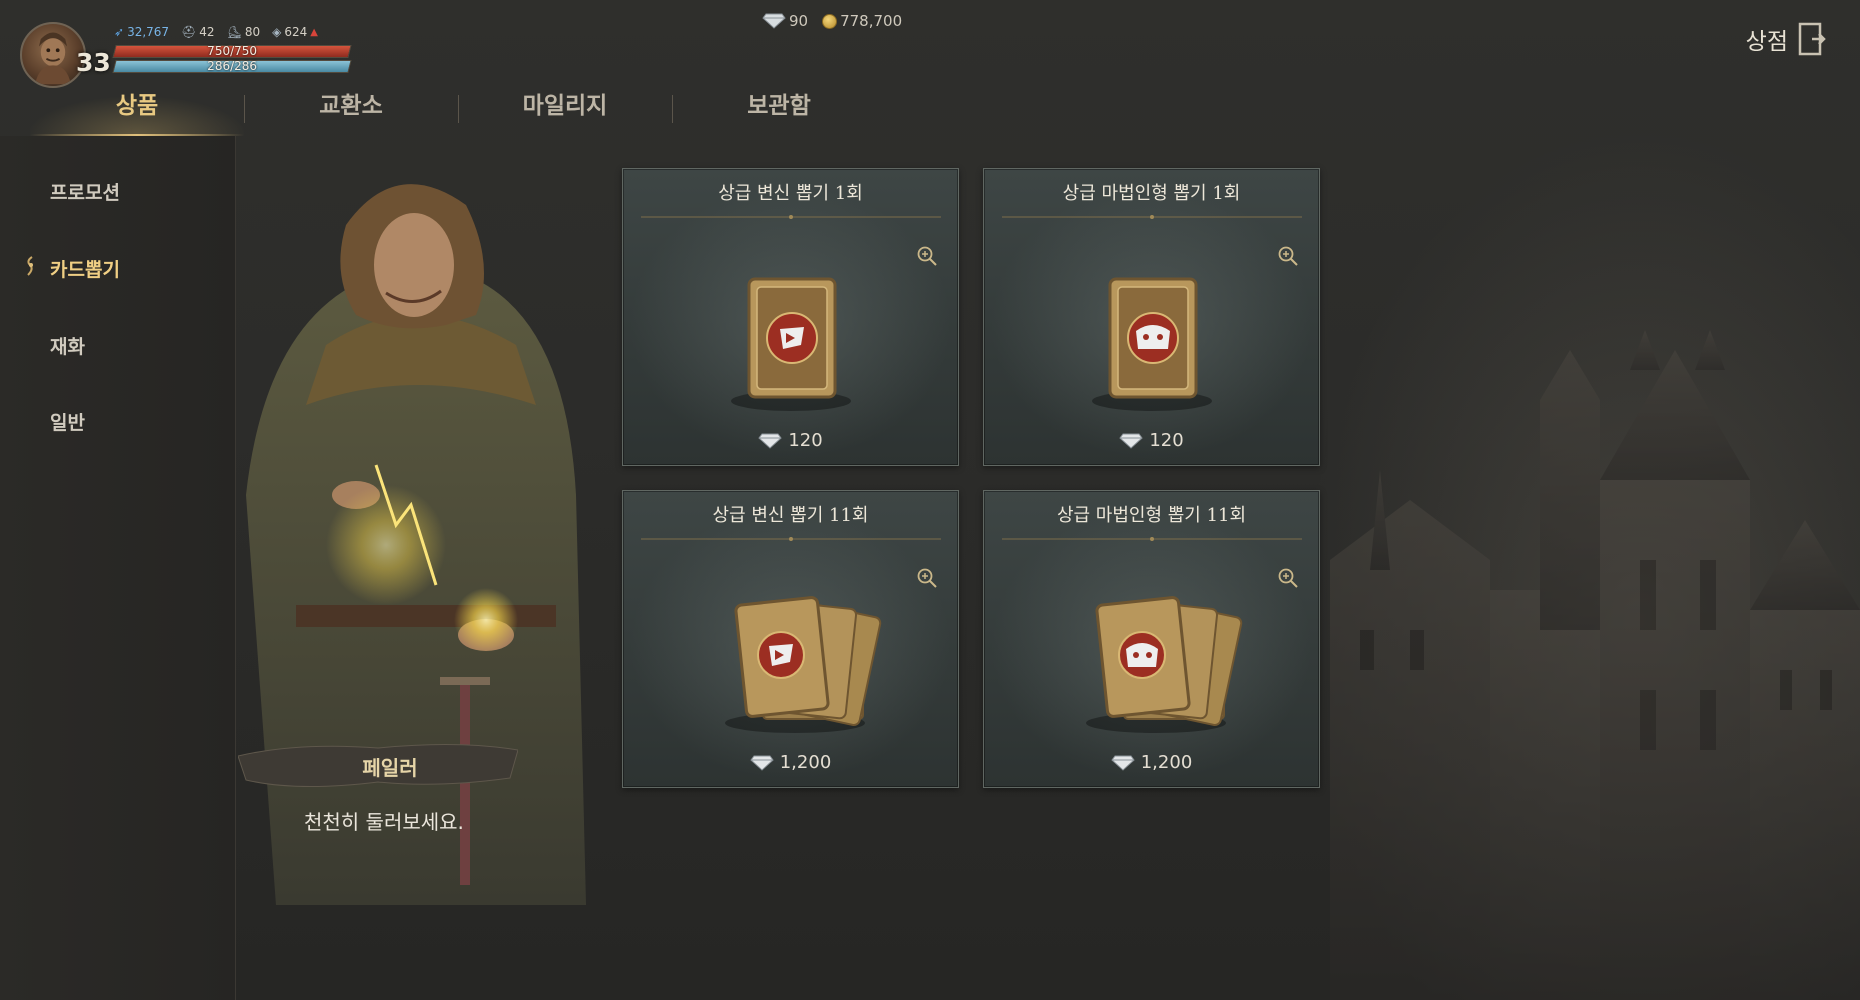 This screenshot has width=1860, height=1000. I want to click on defense-stat: ⛑ 42, so click(198, 32).